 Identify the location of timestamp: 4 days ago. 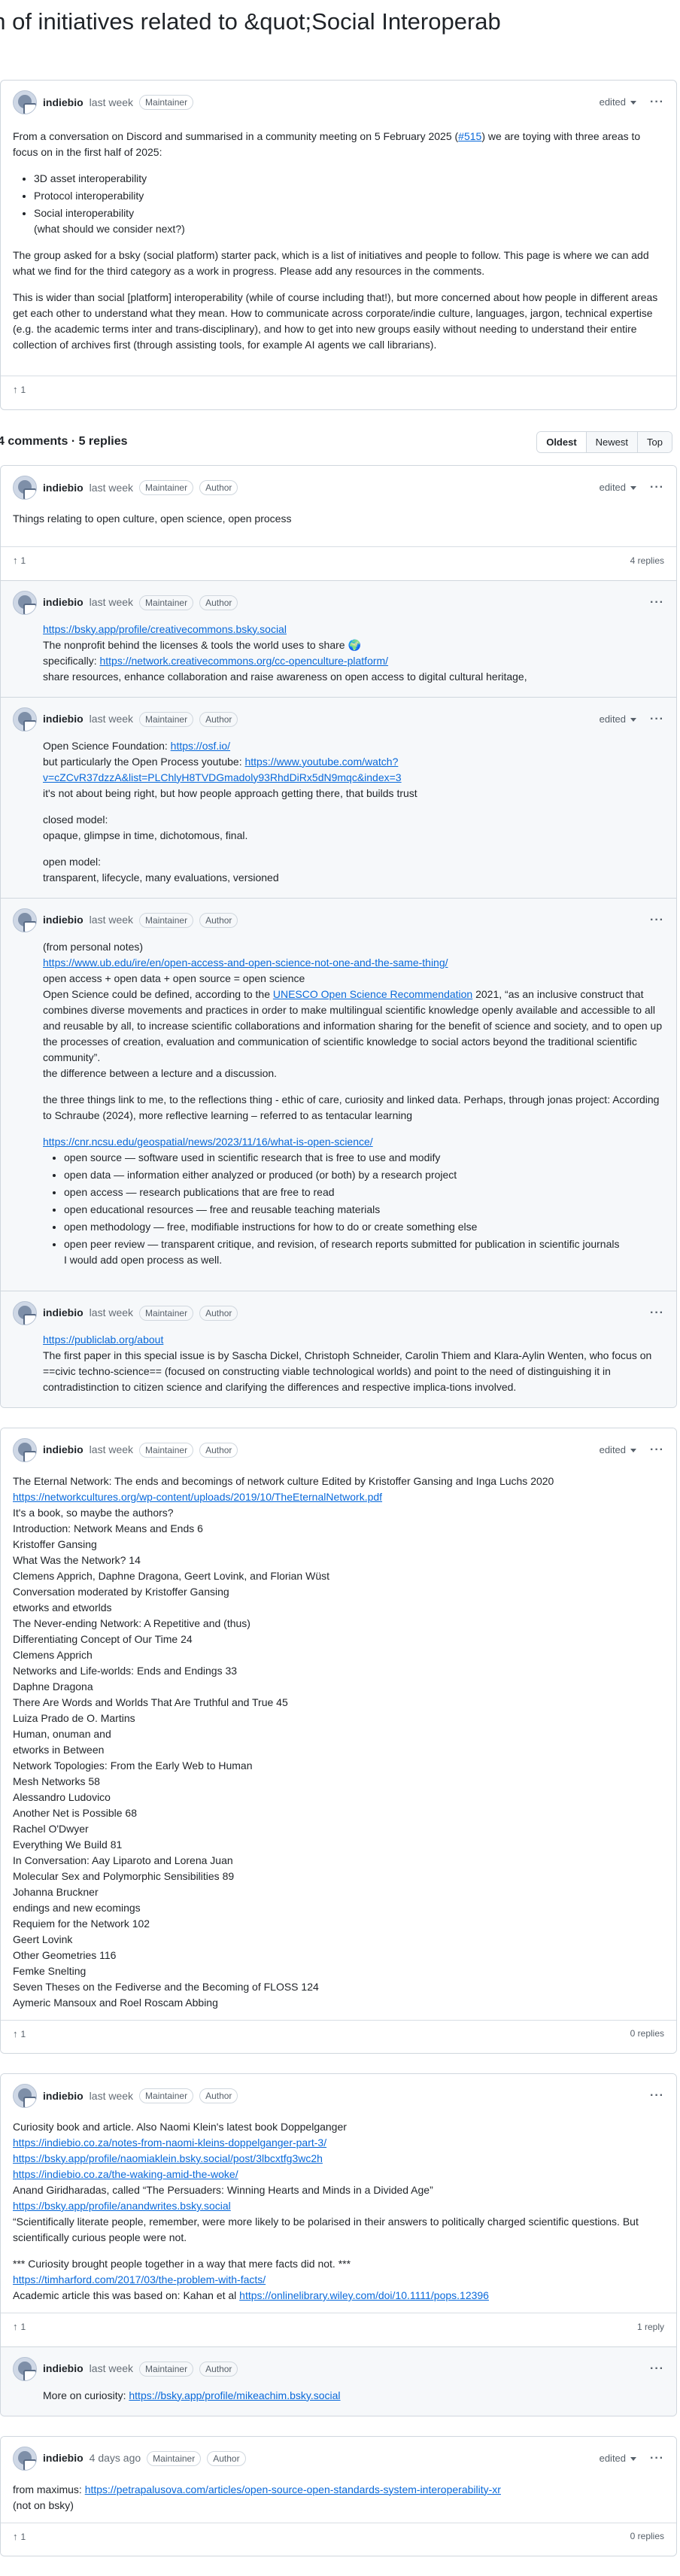
(115, 2458).